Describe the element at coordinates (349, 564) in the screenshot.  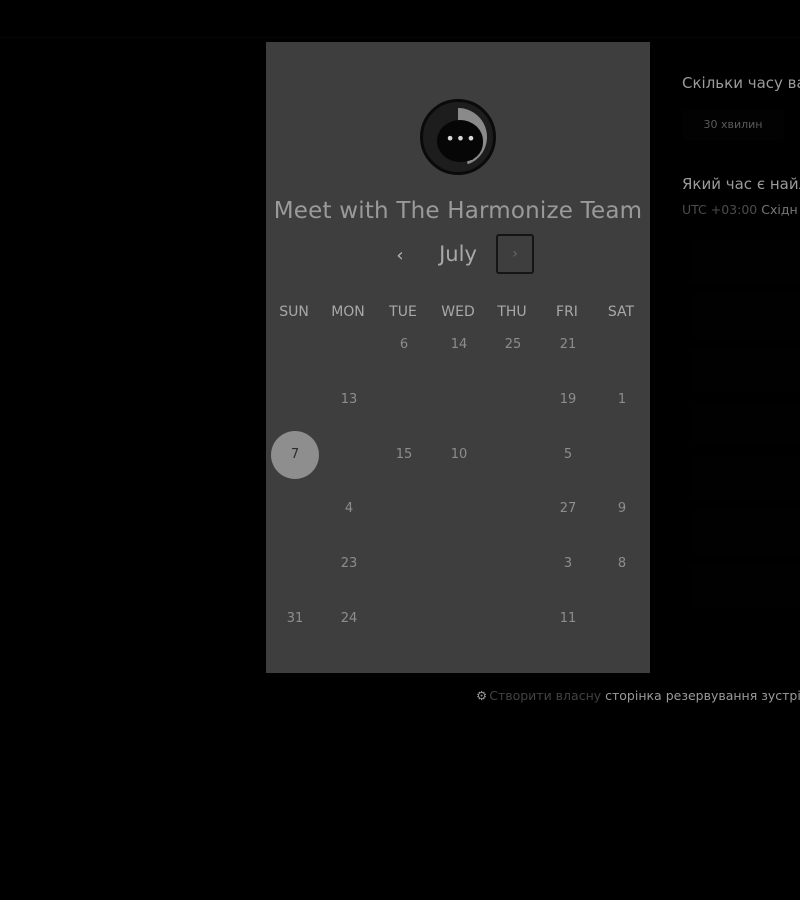
I see `calendar-day: 23` at that location.